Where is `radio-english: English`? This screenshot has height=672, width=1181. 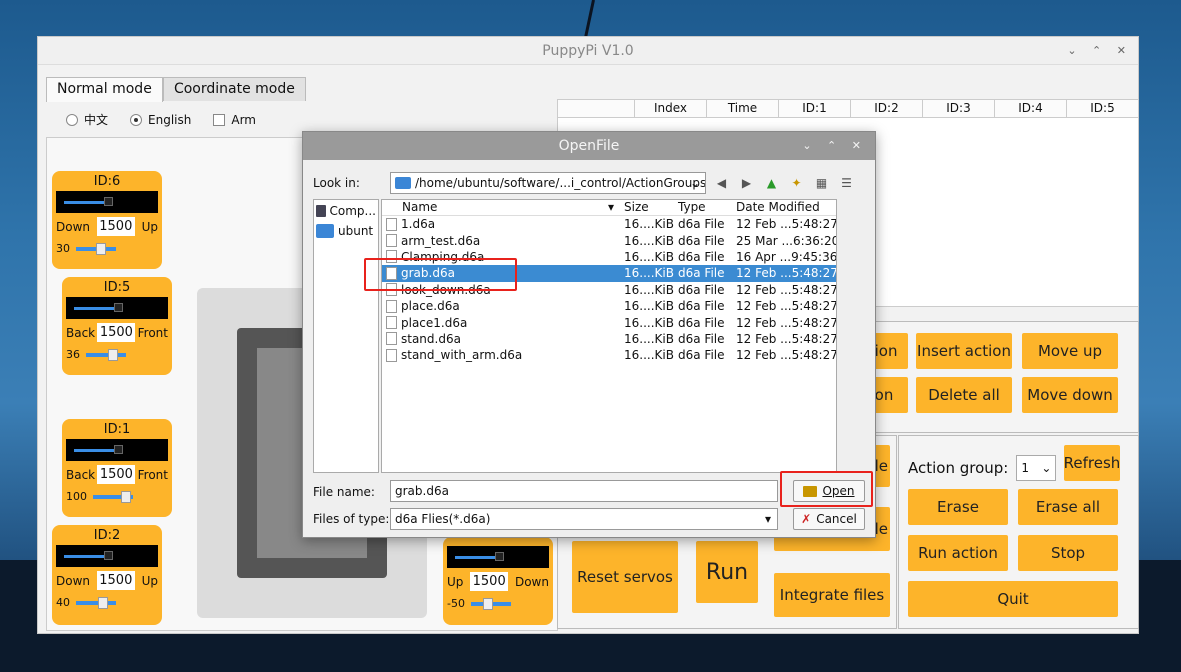
radio-english: English is located at coordinates (160, 120).